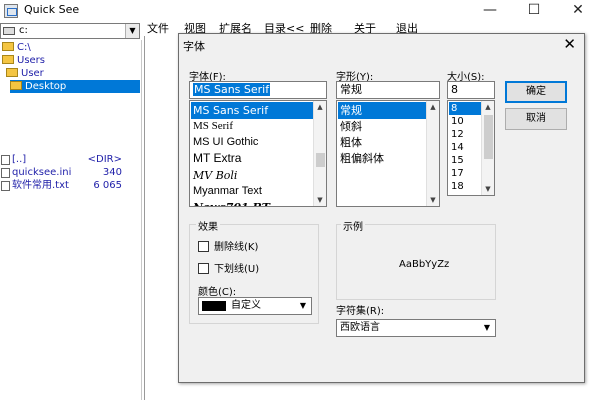  What do you see at coordinates (5, 160) in the screenshot?
I see `up-folder-icon` at bounding box center [5, 160].